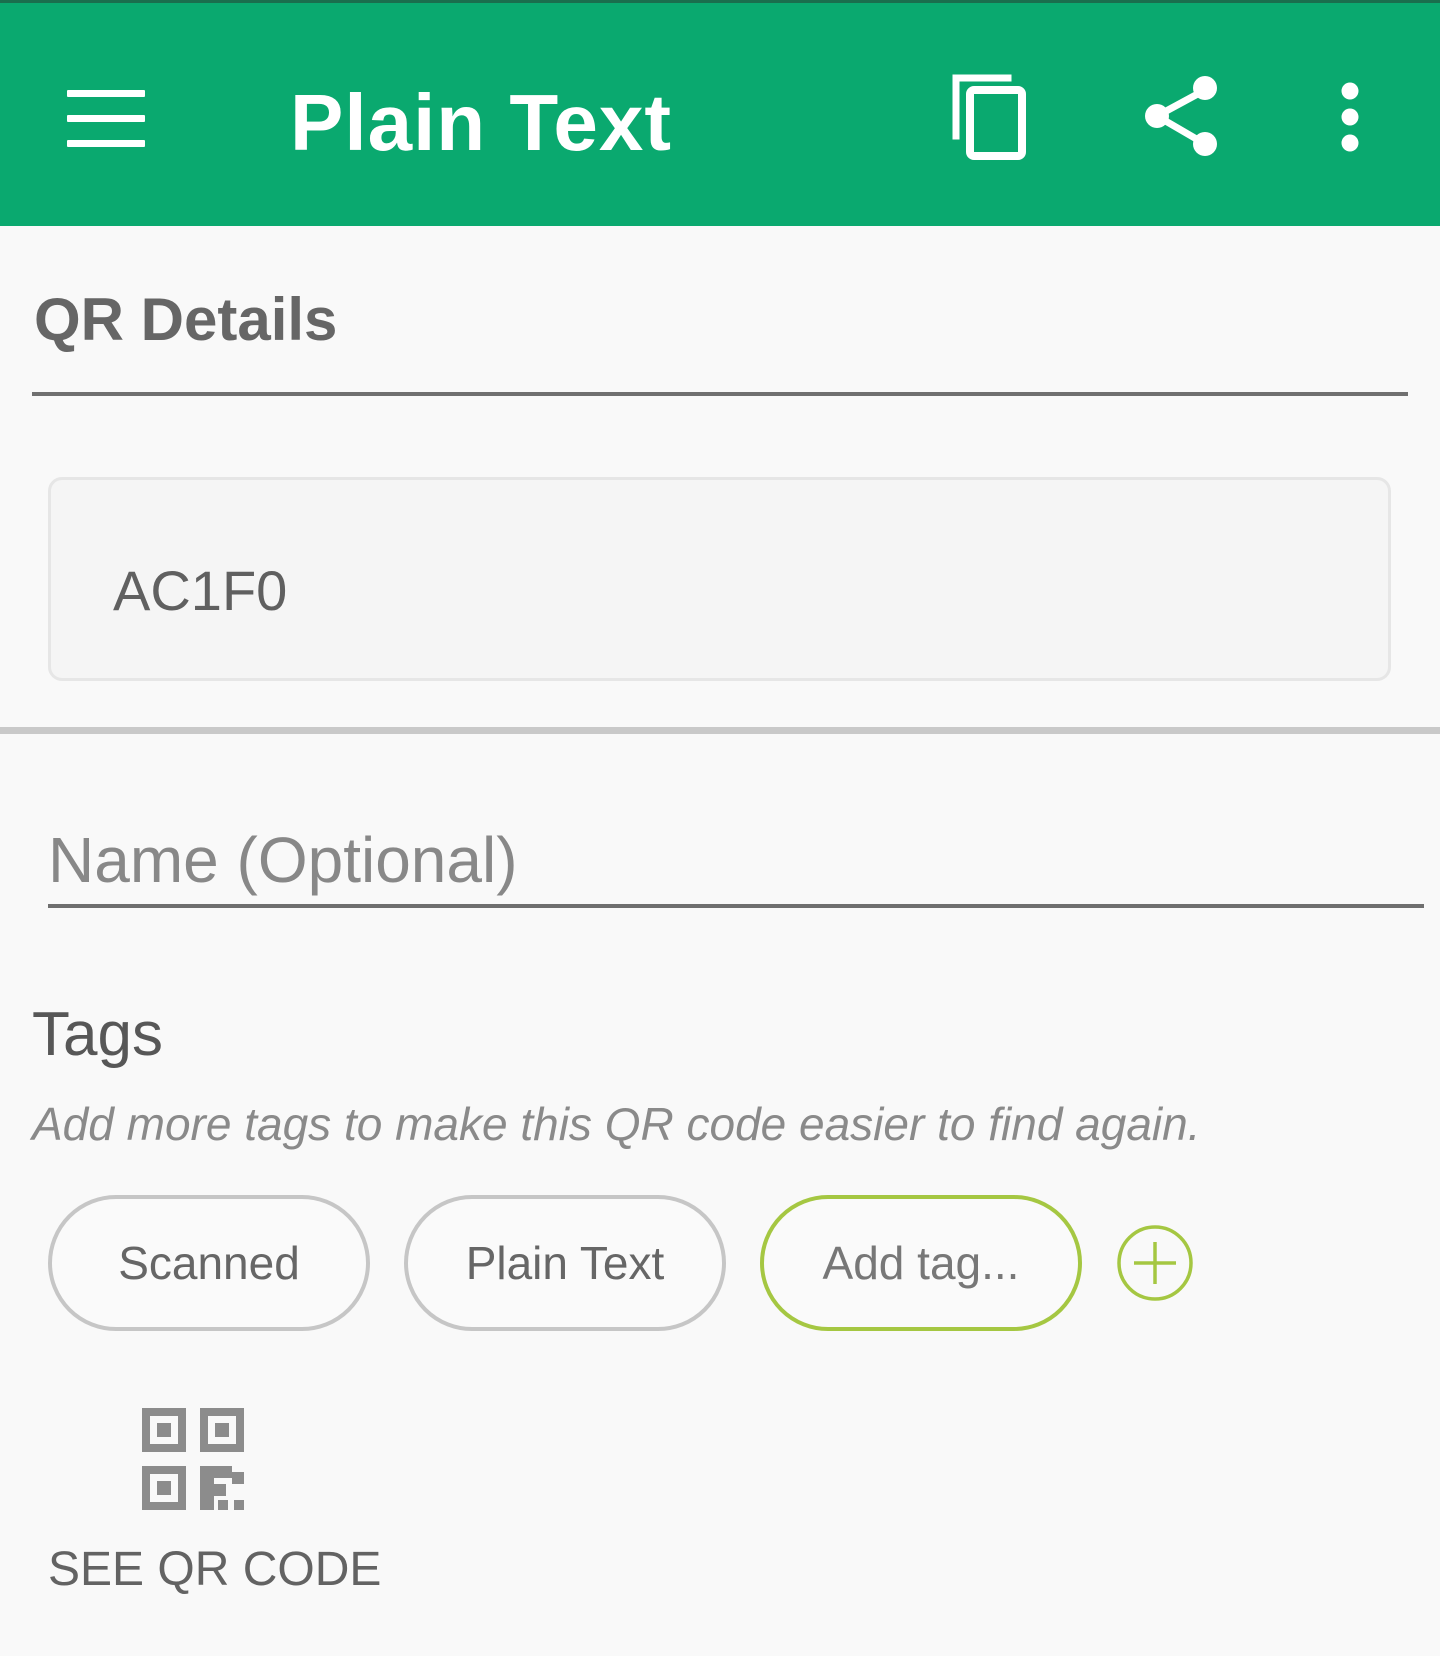  I want to click on tag-chip-plain-text: Plain Text, so click(565, 1263).